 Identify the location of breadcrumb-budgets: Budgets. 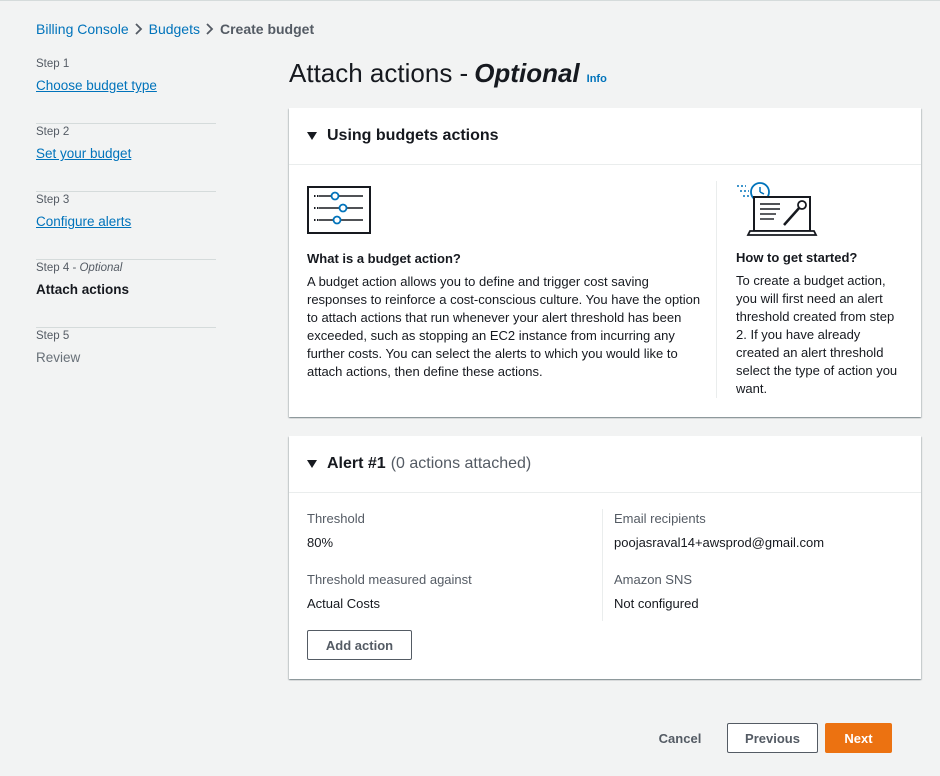
(174, 29).